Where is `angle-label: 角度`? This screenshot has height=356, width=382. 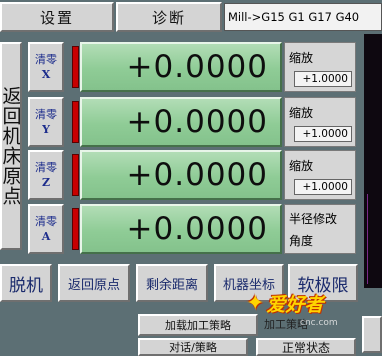 angle-label: 角度 is located at coordinates (301, 241).